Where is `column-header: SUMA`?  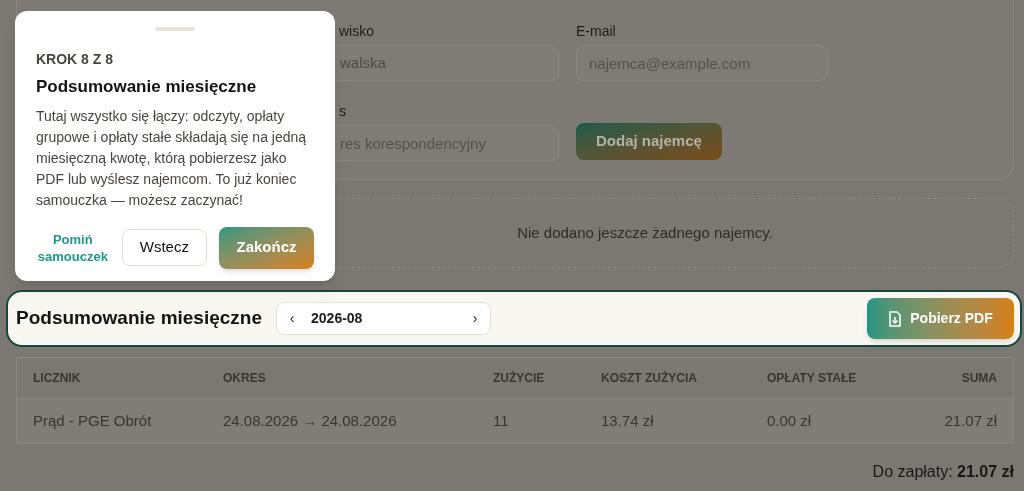
column-header: SUMA is located at coordinates (978, 378).